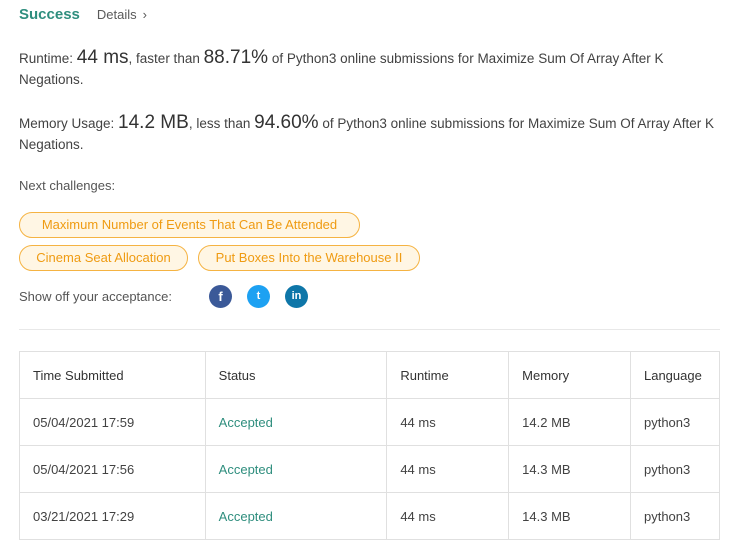  I want to click on challenge-chip: Put Boxes Into the Warehouse II, so click(309, 258).